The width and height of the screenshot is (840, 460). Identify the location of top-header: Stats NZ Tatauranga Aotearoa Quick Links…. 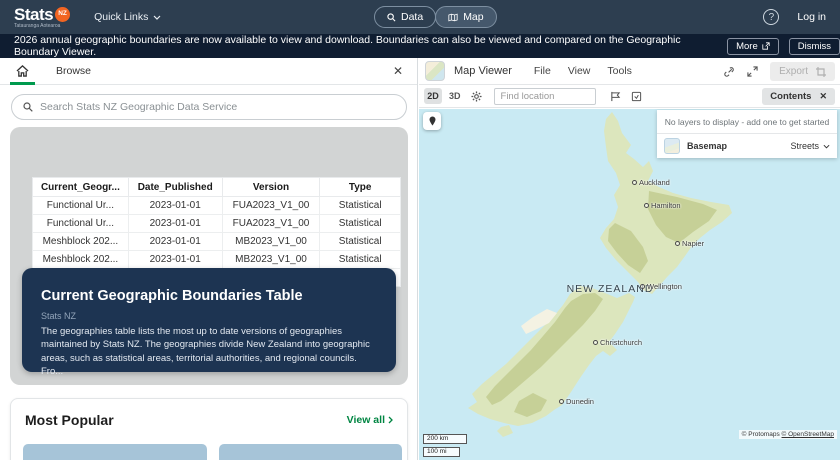
(420, 17).